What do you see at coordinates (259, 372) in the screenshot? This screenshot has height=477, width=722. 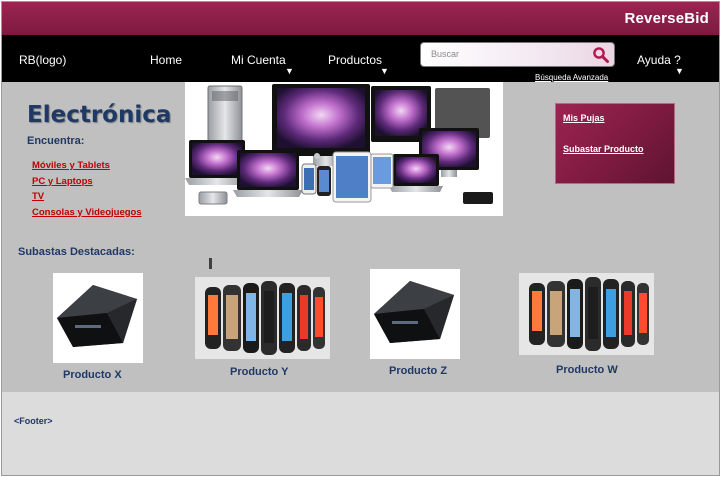 I see `product-name: Producto Y` at bounding box center [259, 372].